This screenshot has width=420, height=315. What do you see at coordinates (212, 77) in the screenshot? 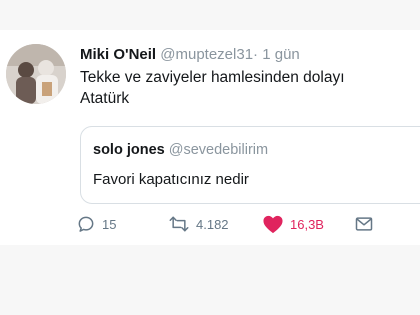
I see `tweet-text-line-1: Tekke ve zaviyeler hamlesinden dolayı` at bounding box center [212, 77].